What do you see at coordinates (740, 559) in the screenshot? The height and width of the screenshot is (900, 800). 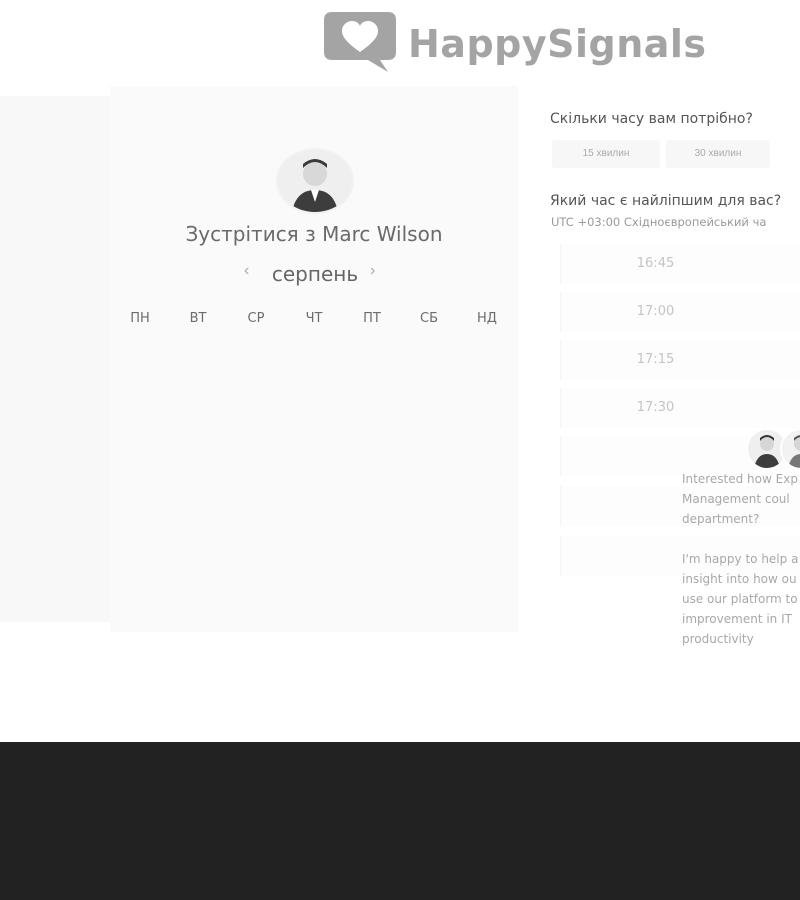 I see `chat-message-line: I'm happy to help a` at bounding box center [740, 559].